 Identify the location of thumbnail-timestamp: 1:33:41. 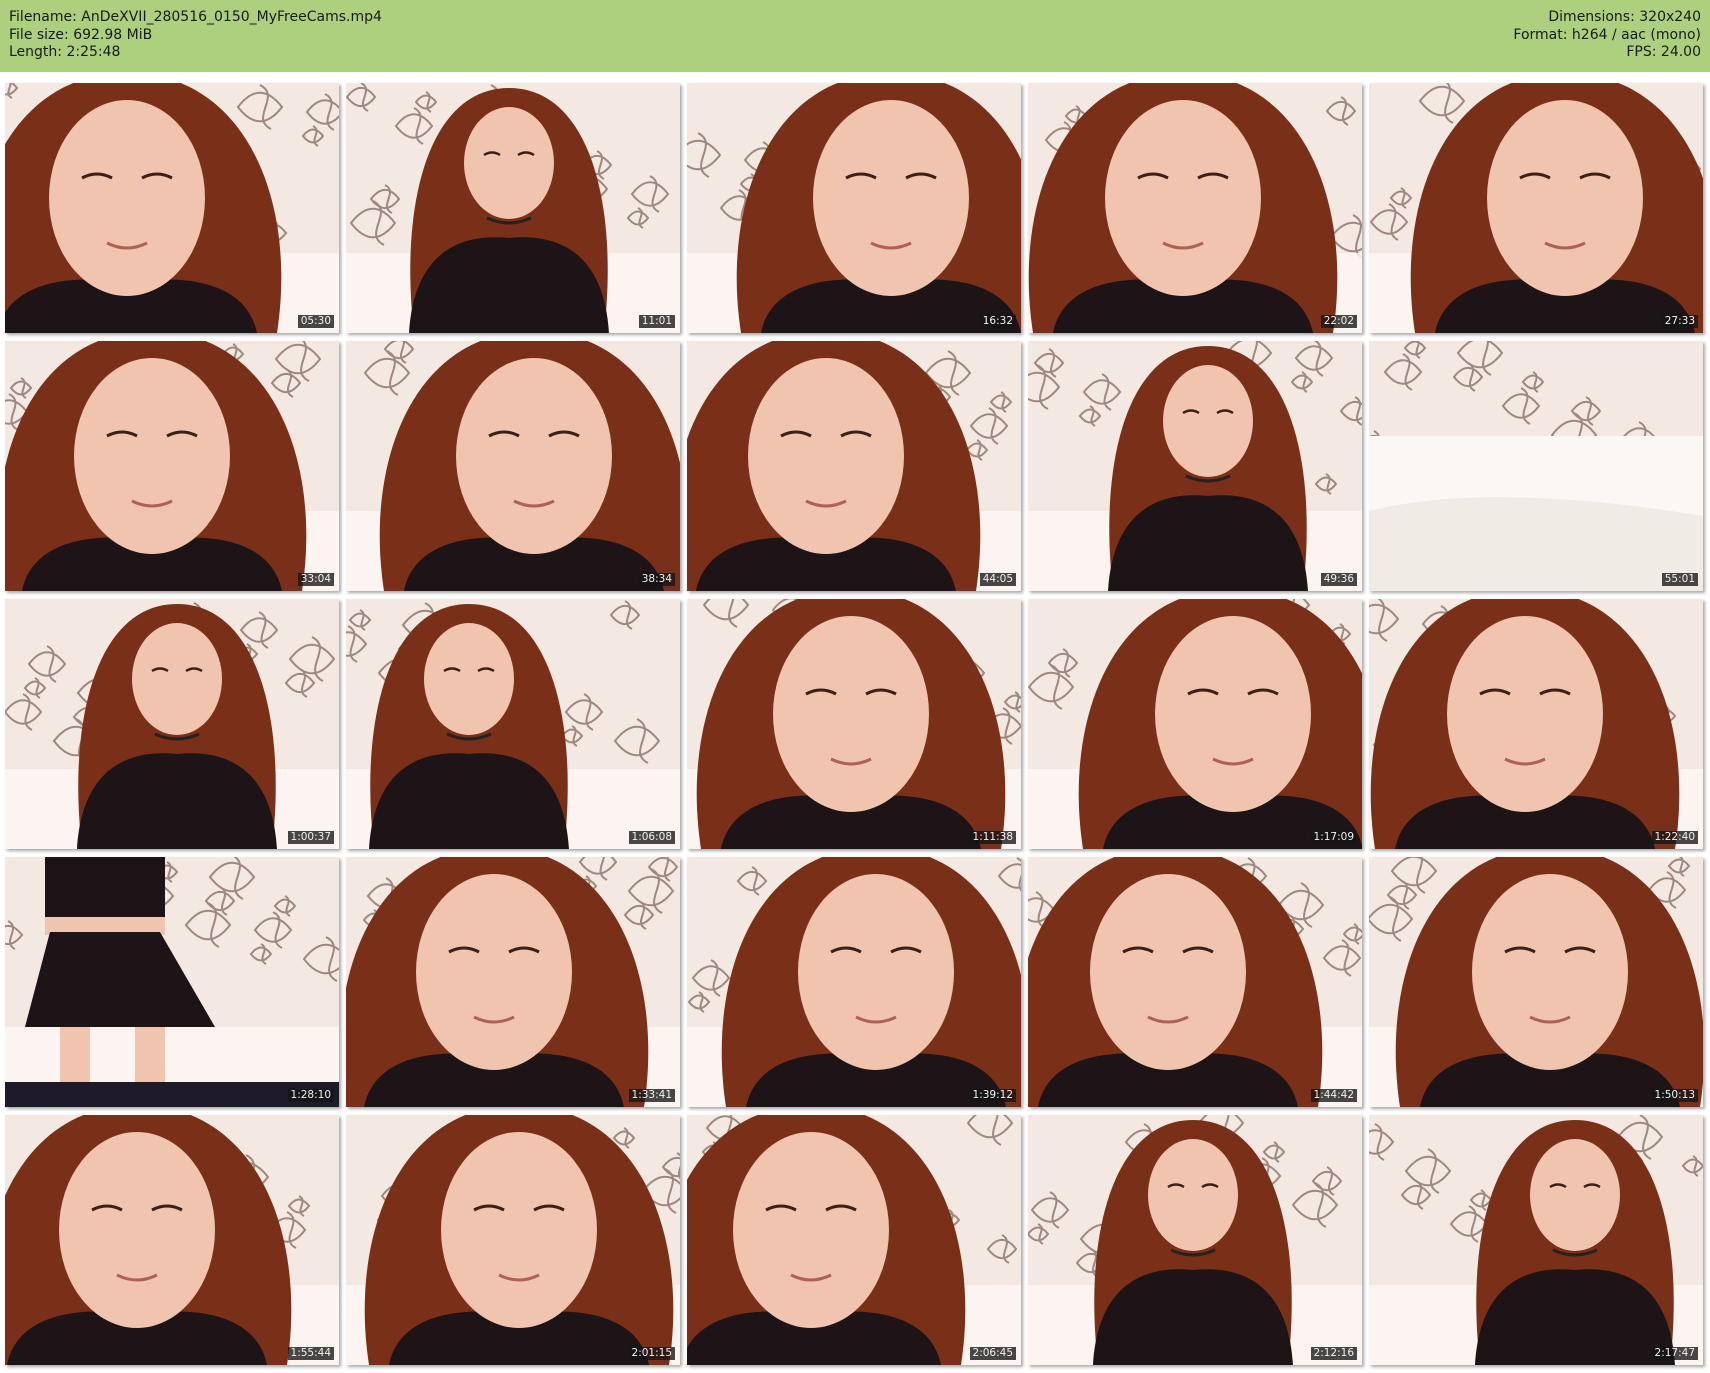
(651, 1095).